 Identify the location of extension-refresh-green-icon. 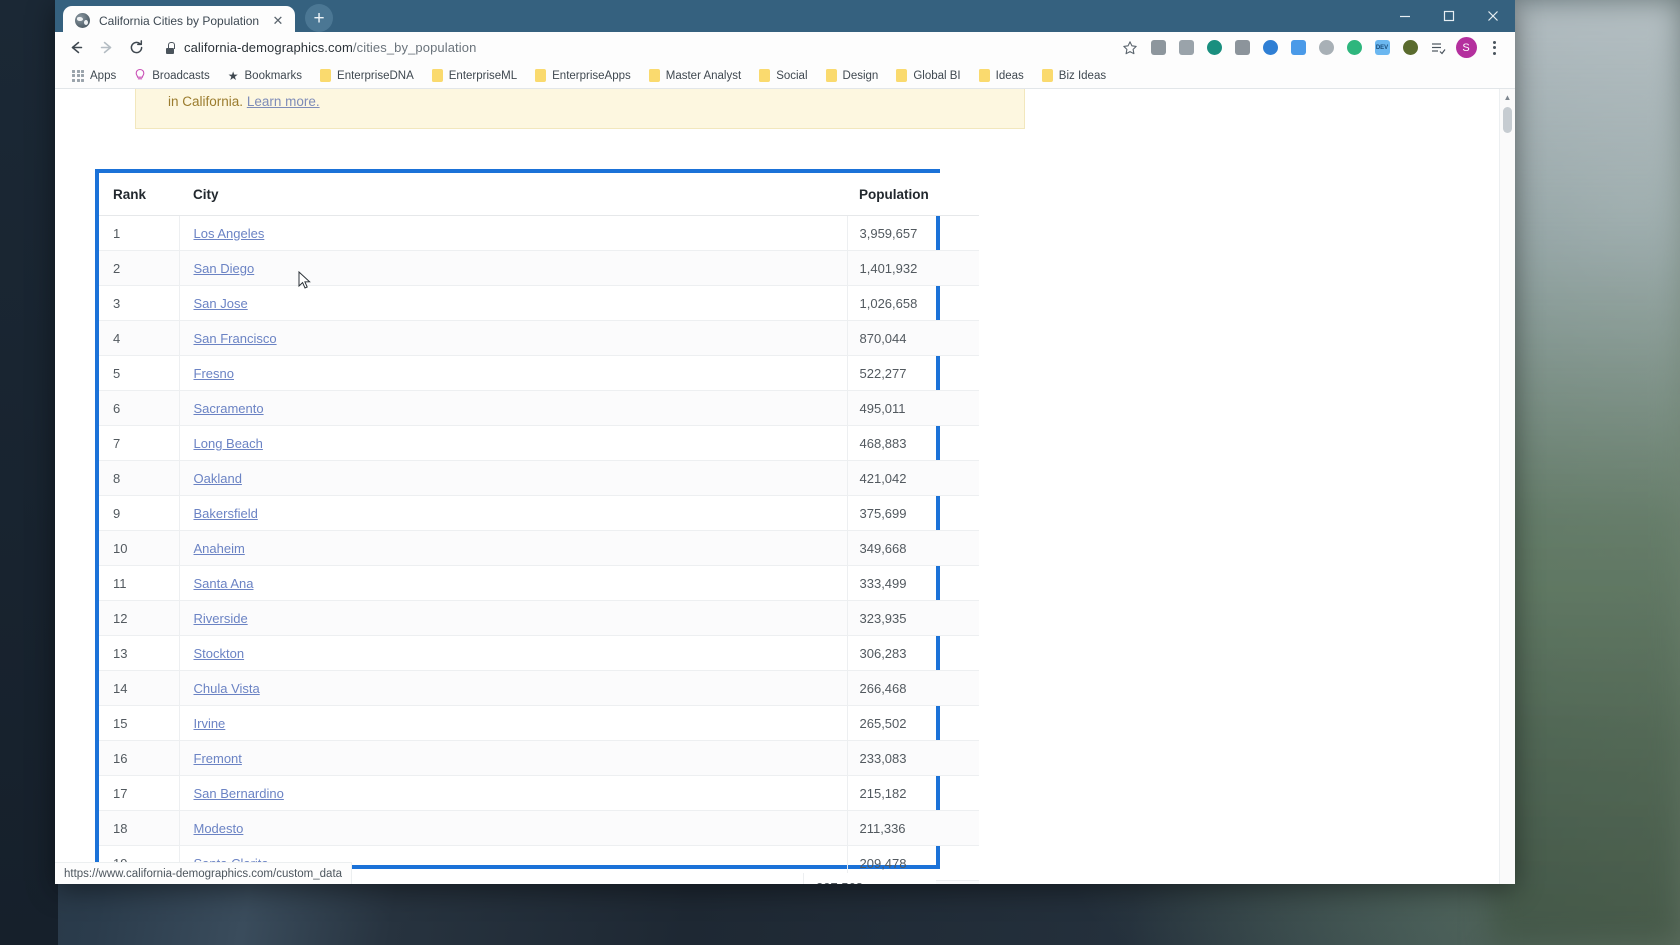
(1354, 48).